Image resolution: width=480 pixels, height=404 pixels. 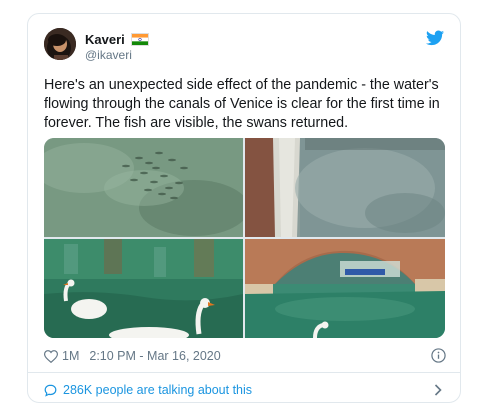 I want to click on india-flag-icon, so click(x=139, y=39).